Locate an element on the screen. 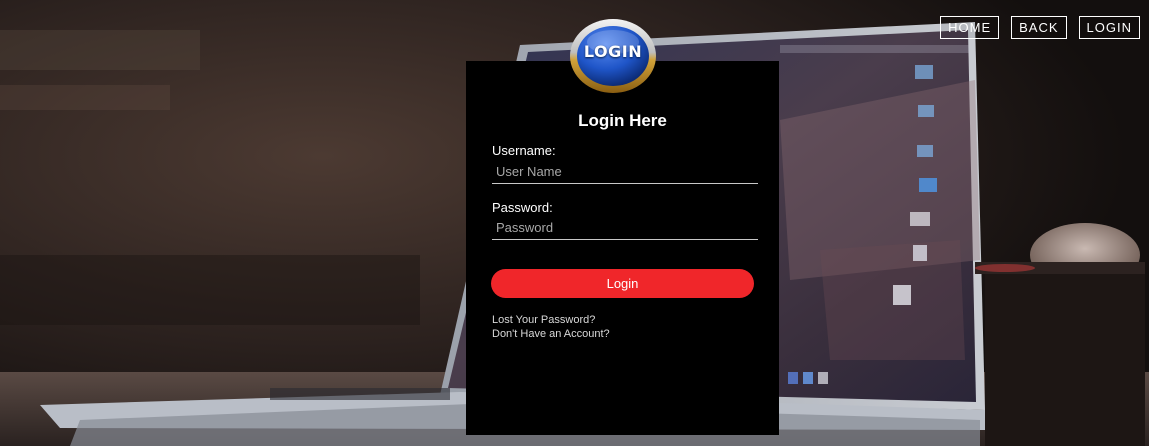 Image resolution: width=1149 pixels, height=446 pixels. card-title: Login Here is located at coordinates (622, 120).